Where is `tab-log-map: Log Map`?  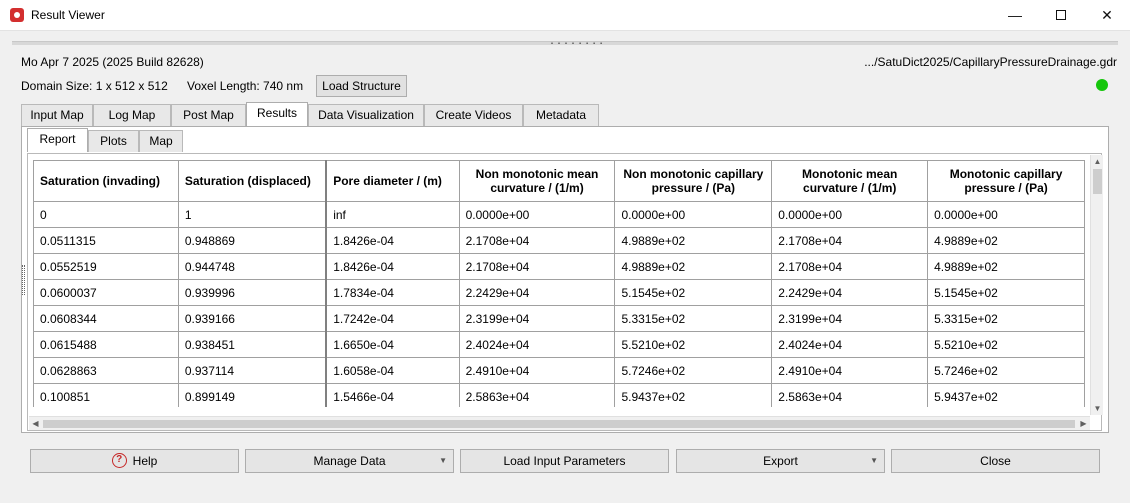
tab-log-map: Log Map is located at coordinates (132, 115).